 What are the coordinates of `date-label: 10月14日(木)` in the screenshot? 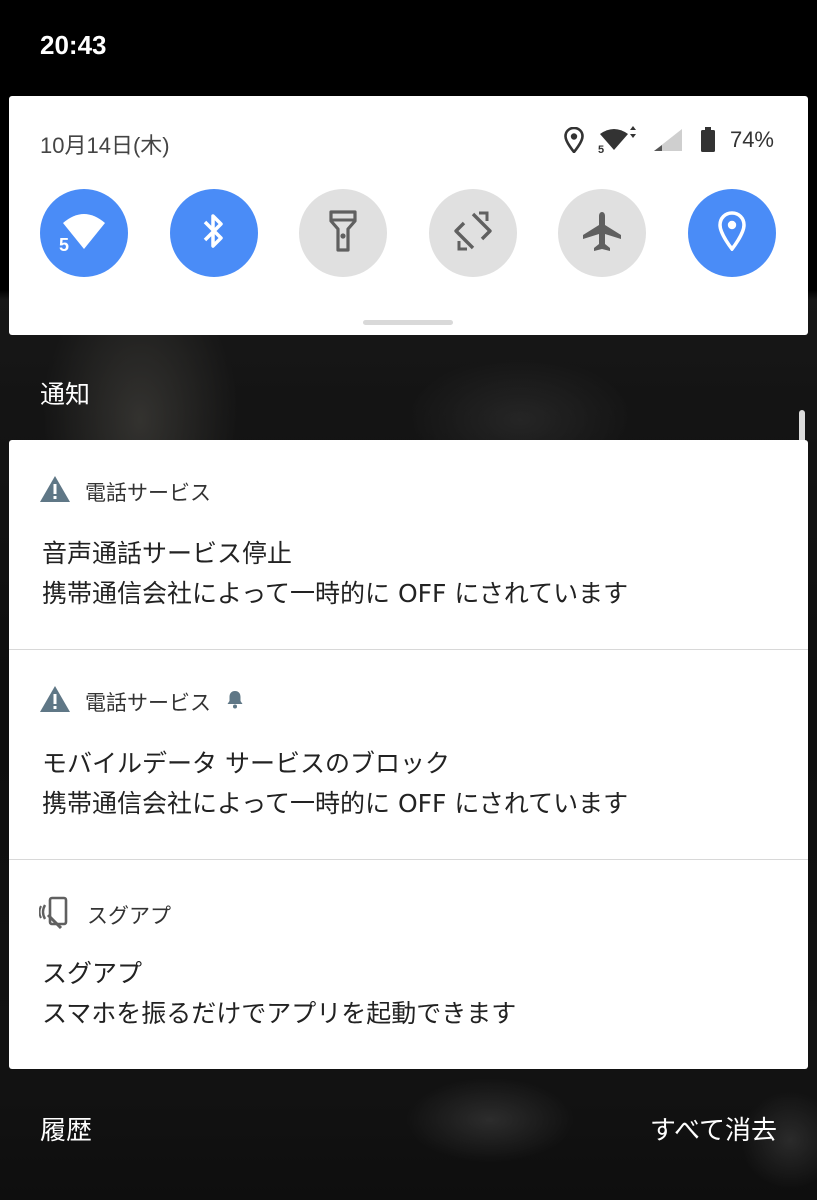 It's located at (105, 145).